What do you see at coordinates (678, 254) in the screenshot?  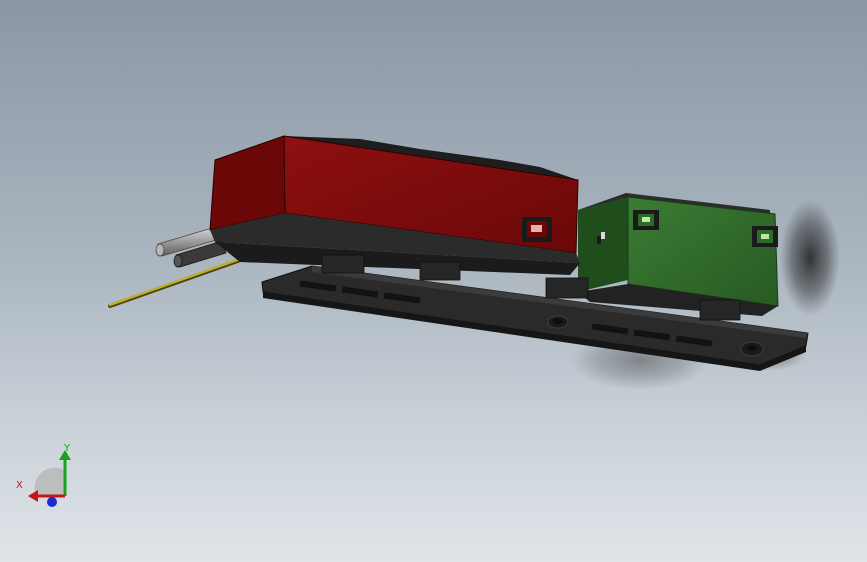 I see `green-enclosure` at bounding box center [678, 254].